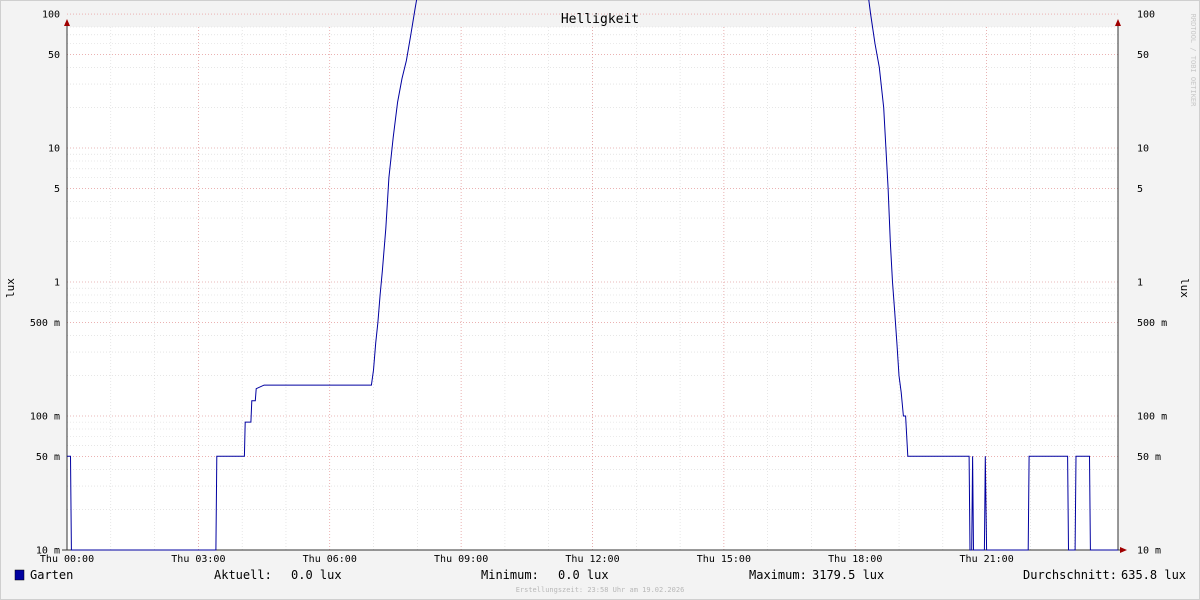  I want to click on x-axis-arrow, so click(1123, 550).